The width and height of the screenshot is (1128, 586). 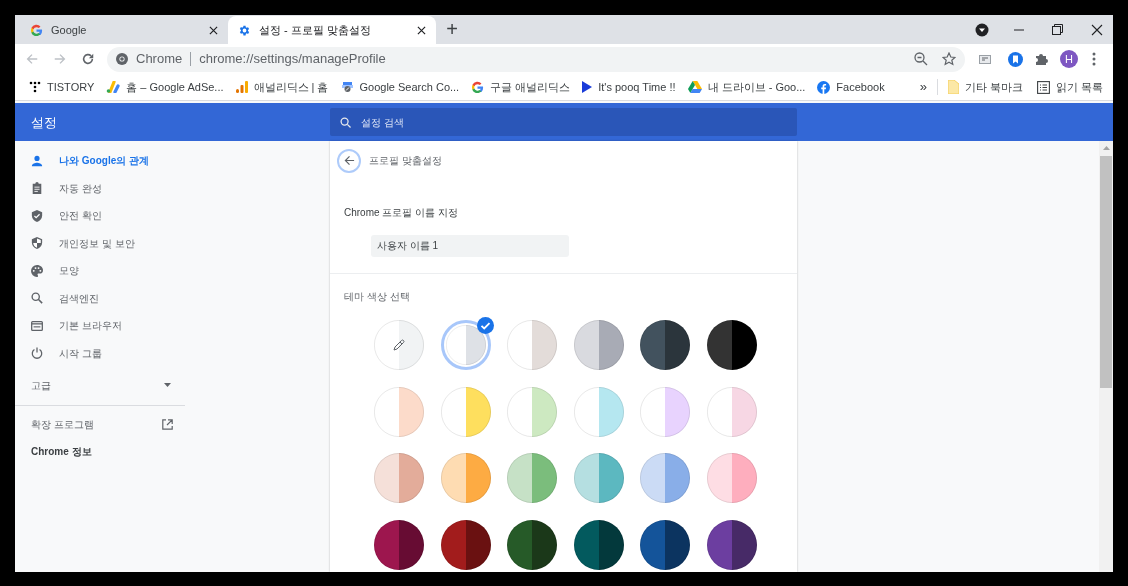 I want to click on external-link-icon, so click(x=167, y=424).